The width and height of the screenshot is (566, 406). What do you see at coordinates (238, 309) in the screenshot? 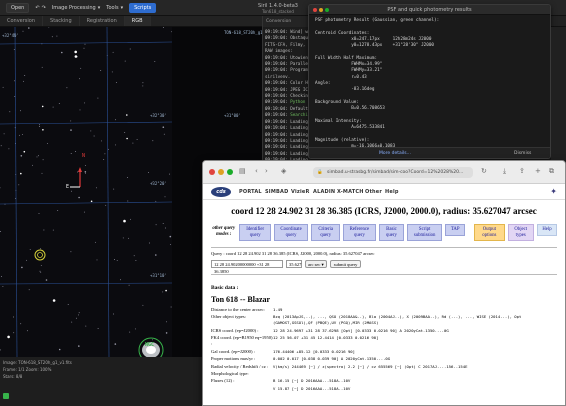
I see `property-label: Distance to the center arcsec:` at bounding box center [238, 309].